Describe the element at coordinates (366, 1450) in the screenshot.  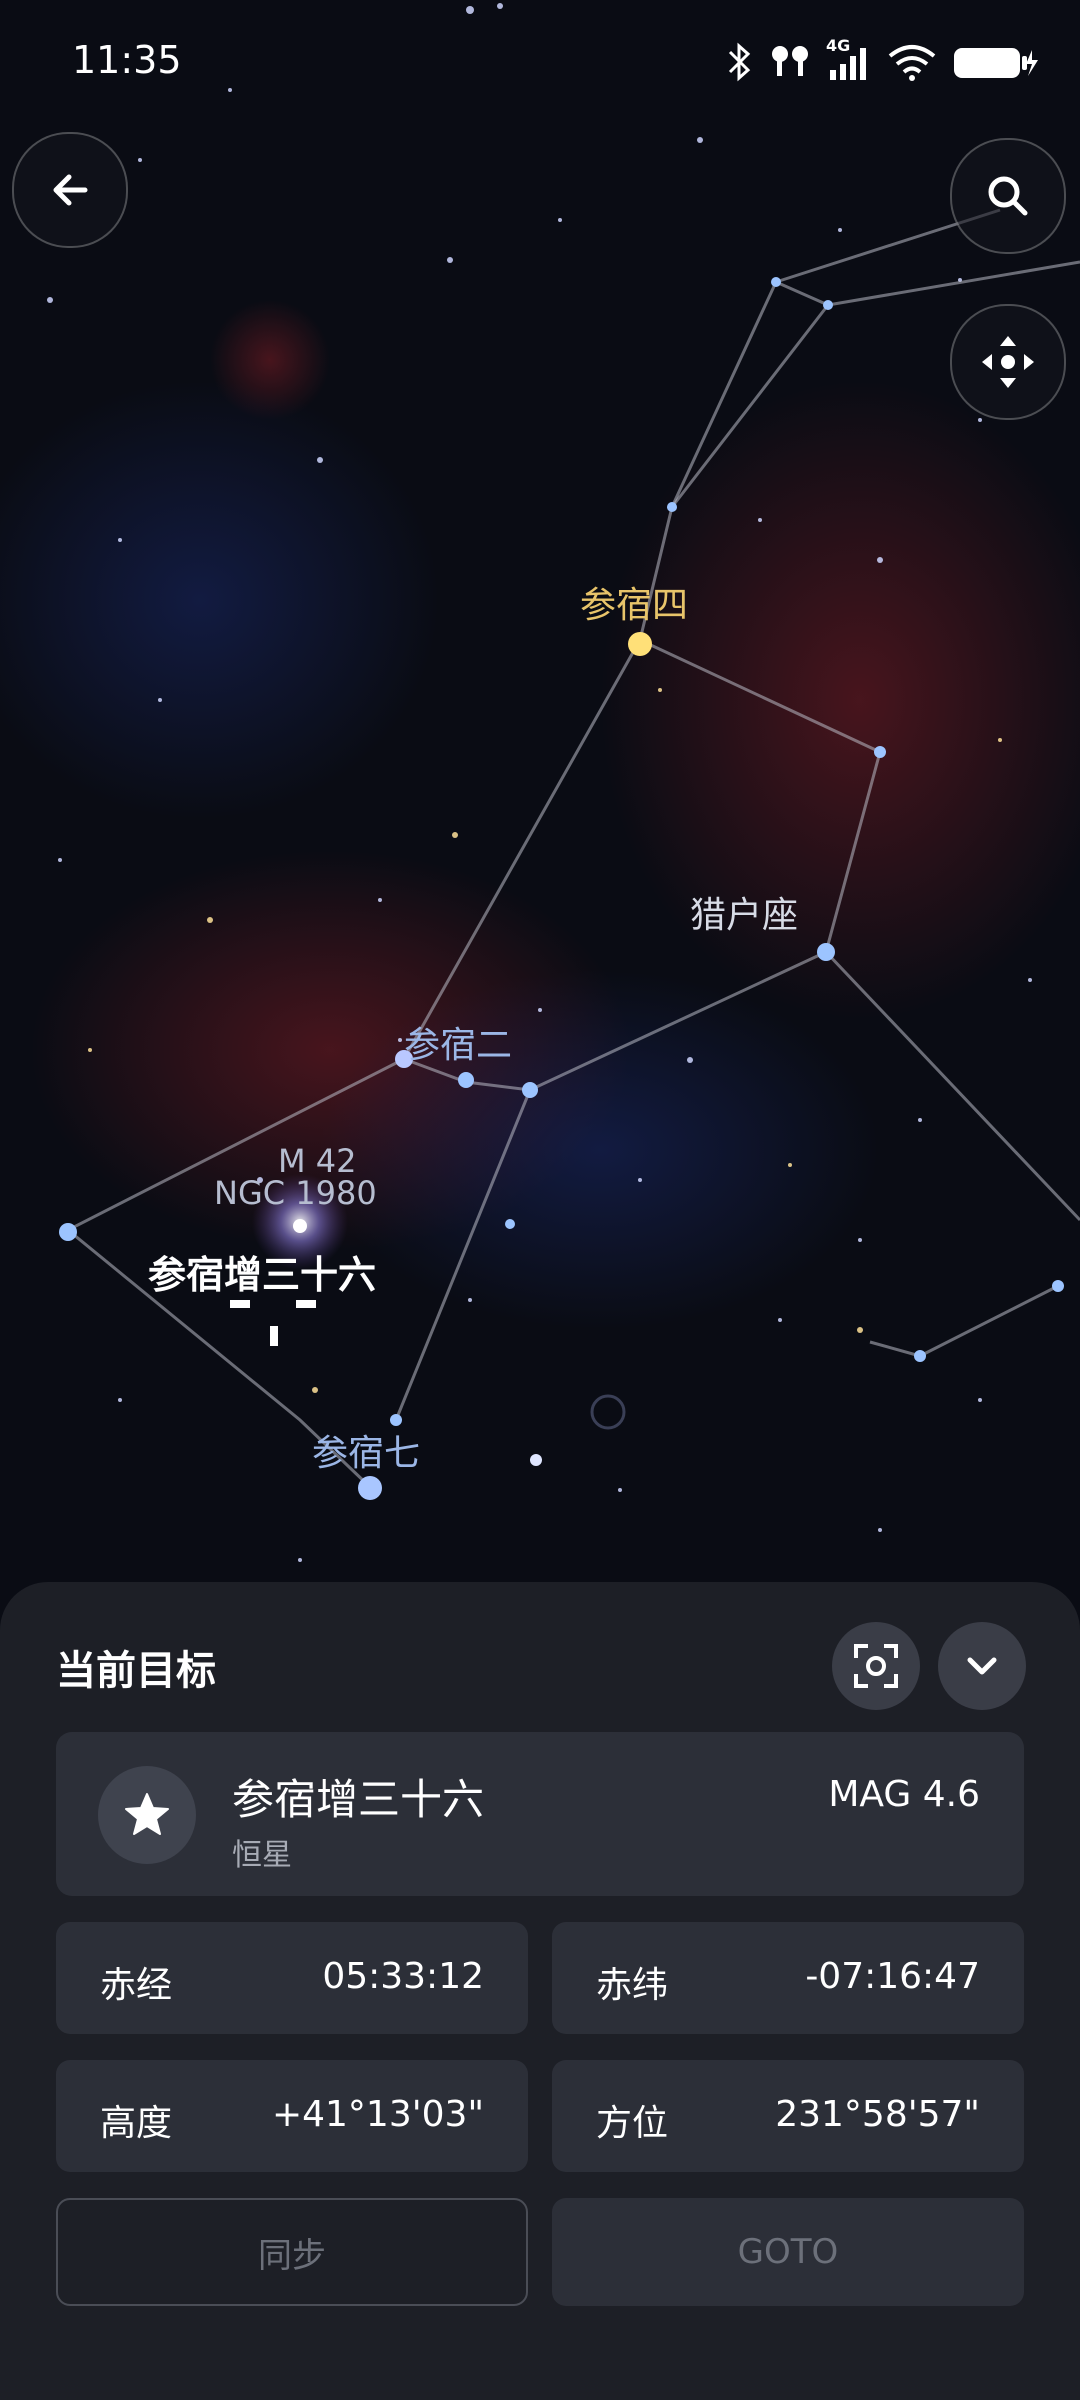
I see `label-saiph: 参宿七` at that location.